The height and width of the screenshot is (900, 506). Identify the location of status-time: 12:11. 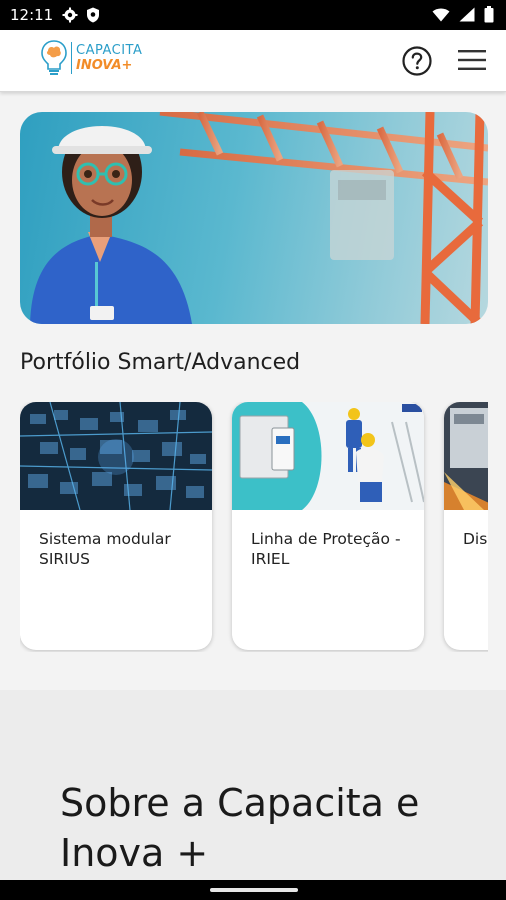
(32, 15).